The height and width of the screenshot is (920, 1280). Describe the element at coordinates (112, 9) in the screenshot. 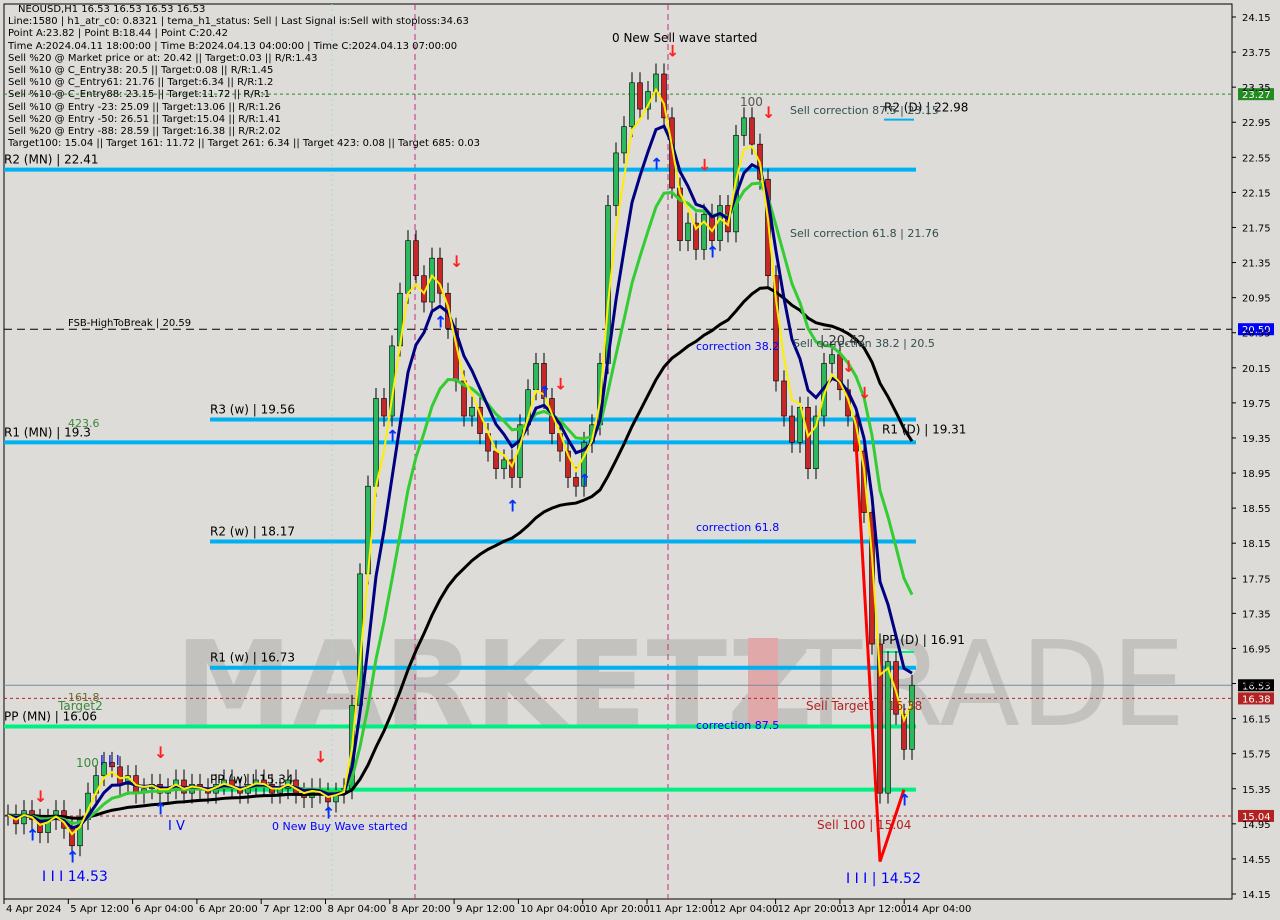

I see `chart-title: NEOUSD,H1 16.53 16.53 16.53 16.53` at that location.